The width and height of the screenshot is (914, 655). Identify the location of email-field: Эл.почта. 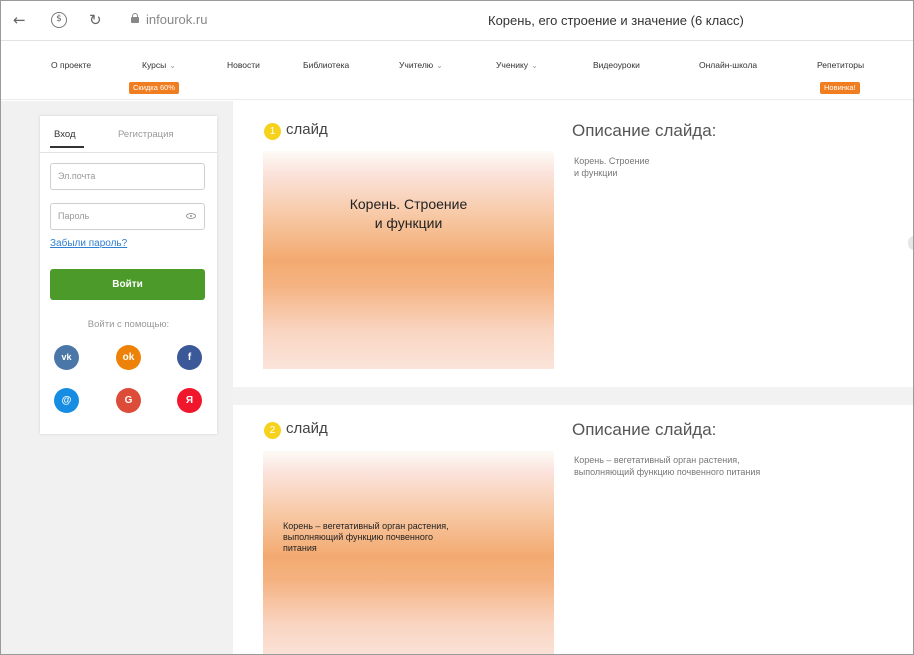
(127, 176).